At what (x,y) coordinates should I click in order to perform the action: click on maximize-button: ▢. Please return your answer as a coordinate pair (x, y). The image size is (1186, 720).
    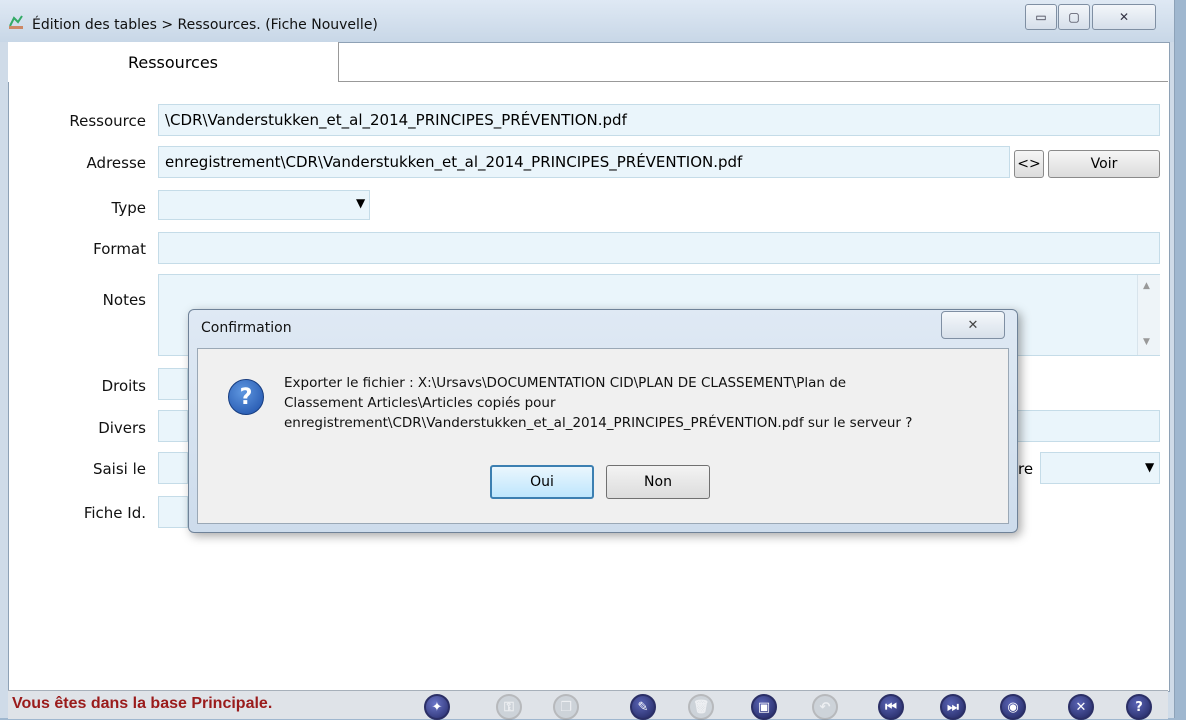
    Looking at the image, I should click on (1074, 17).